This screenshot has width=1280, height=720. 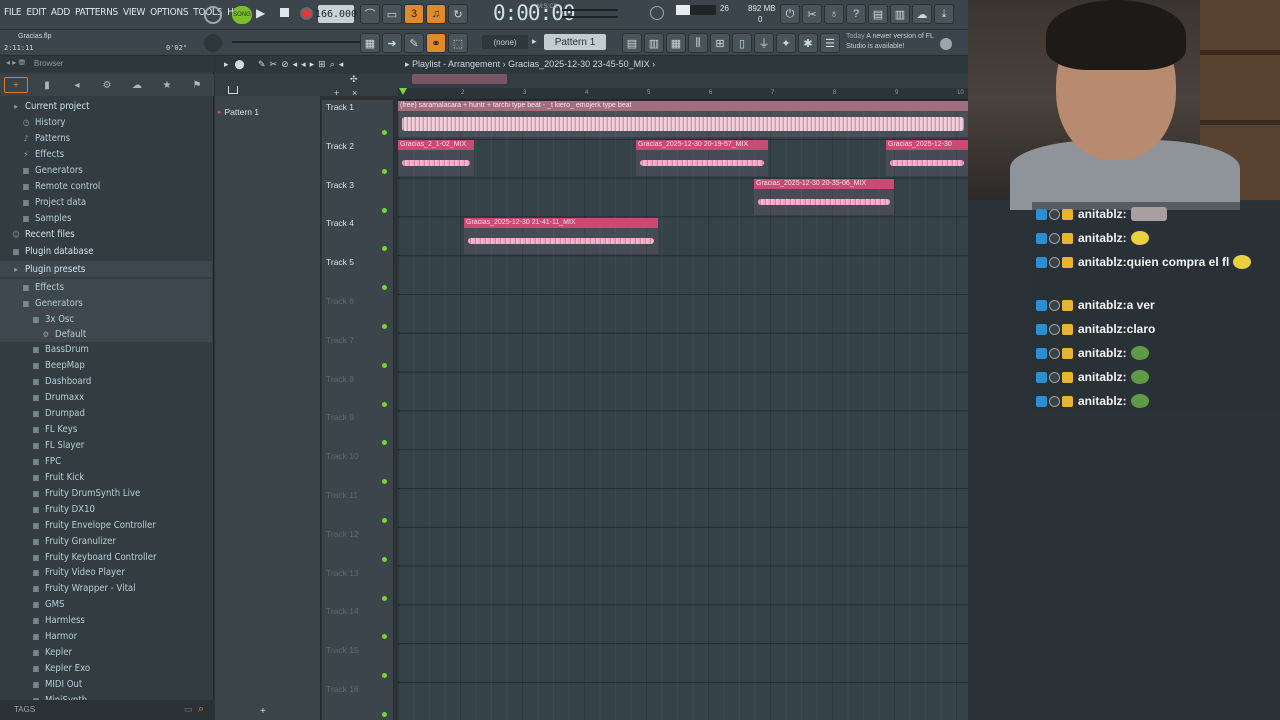 What do you see at coordinates (106, 122) in the screenshot?
I see `browser-item-history: ◷ History` at bounding box center [106, 122].